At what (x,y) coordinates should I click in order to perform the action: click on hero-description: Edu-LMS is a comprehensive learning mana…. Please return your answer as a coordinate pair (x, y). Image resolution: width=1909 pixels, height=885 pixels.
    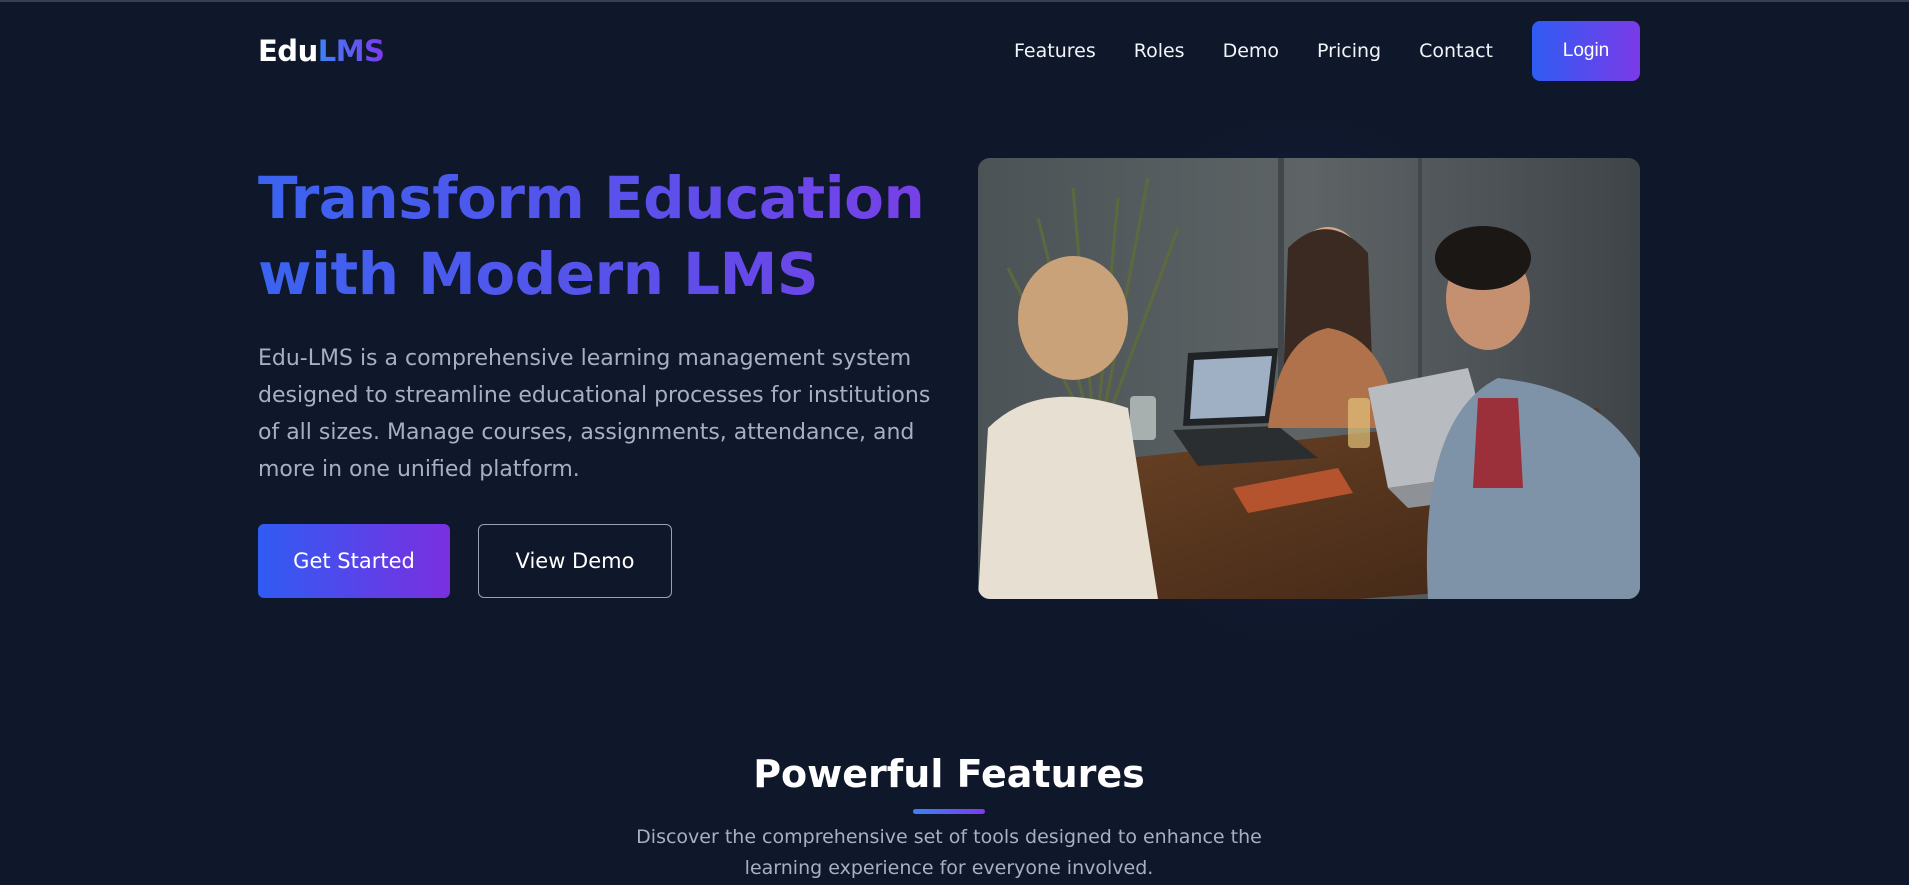
    Looking at the image, I should click on (594, 414).